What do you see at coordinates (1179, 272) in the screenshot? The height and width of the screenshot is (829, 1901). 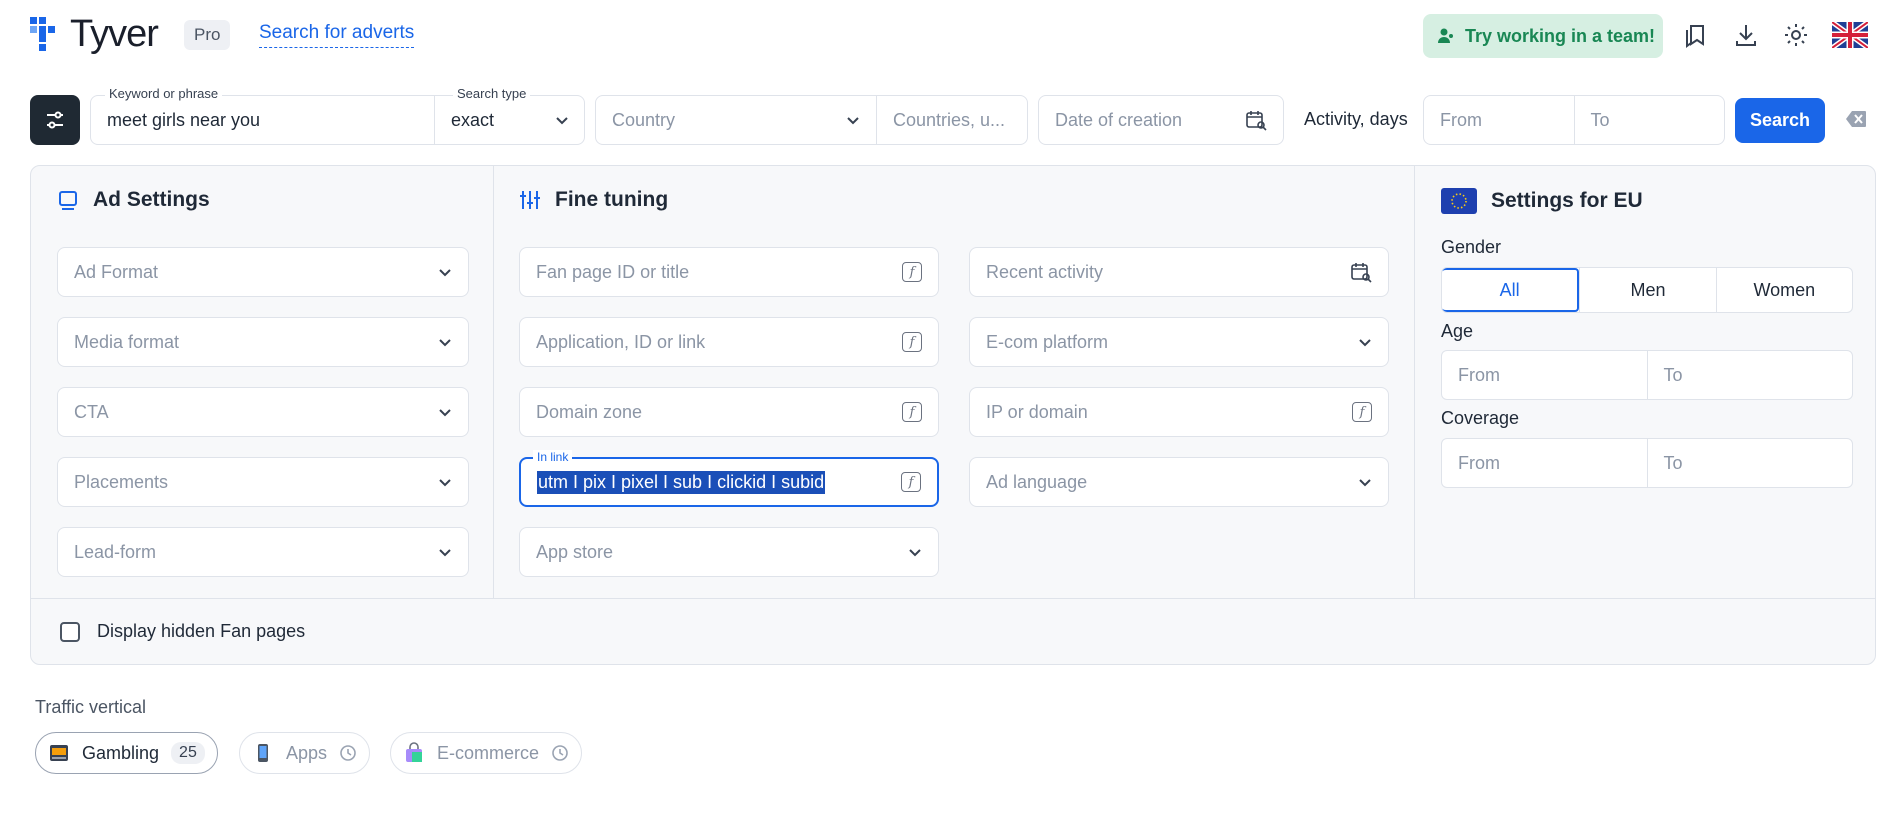 I see `recent-activity-input: Recent activity` at bounding box center [1179, 272].